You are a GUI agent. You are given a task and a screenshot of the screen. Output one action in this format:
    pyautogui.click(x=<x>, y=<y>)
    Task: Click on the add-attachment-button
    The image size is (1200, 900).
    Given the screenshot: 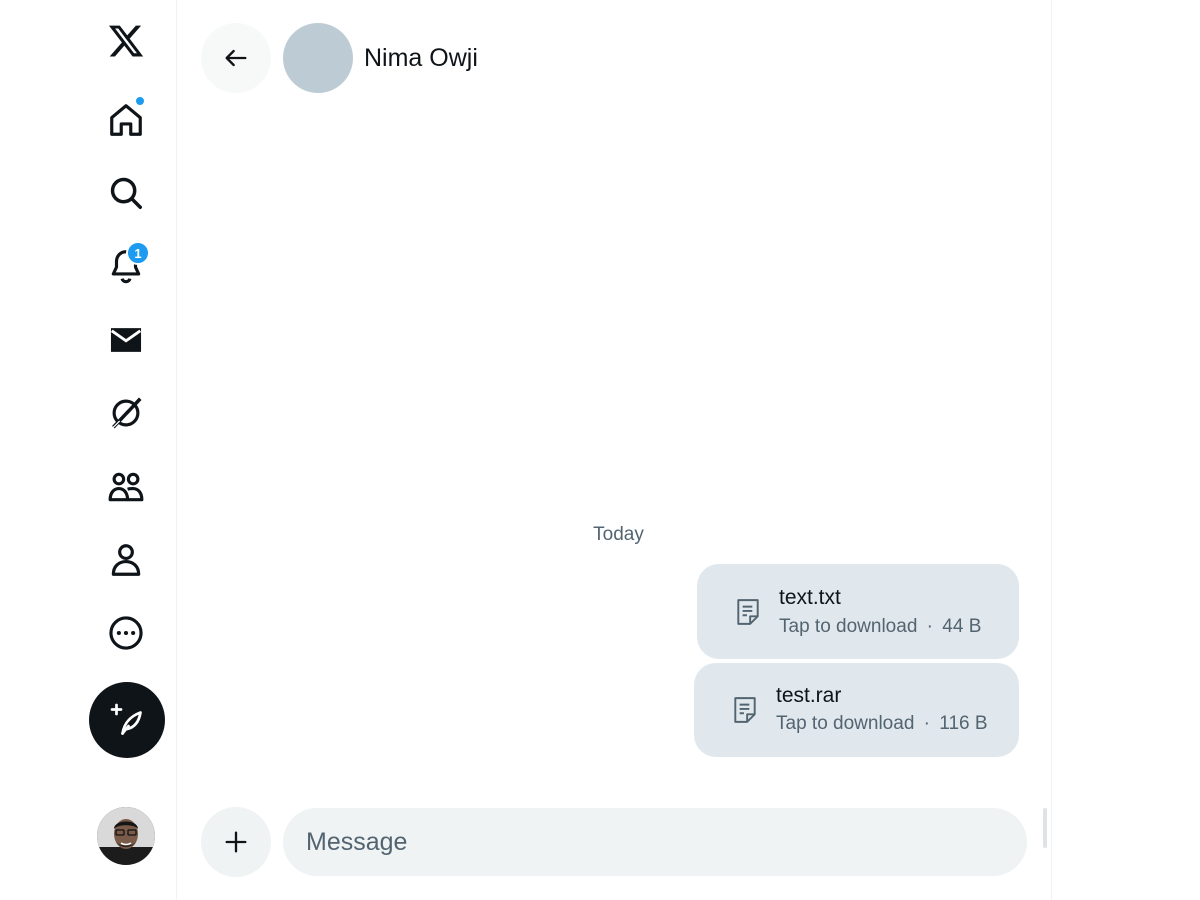 What is the action you would take?
    pyautogui.click(x=236, y=842)
    